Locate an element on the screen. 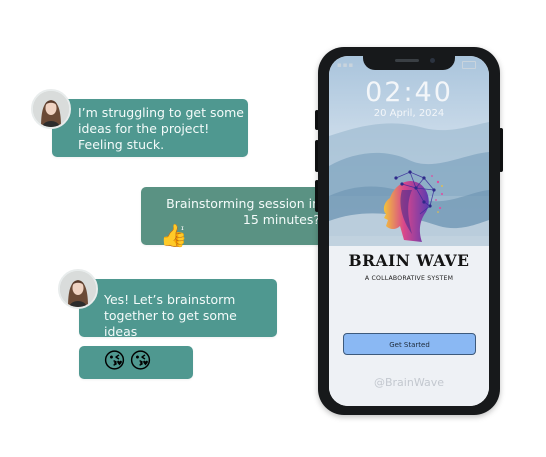  phone-speaker is located at coordinates (407, 60).